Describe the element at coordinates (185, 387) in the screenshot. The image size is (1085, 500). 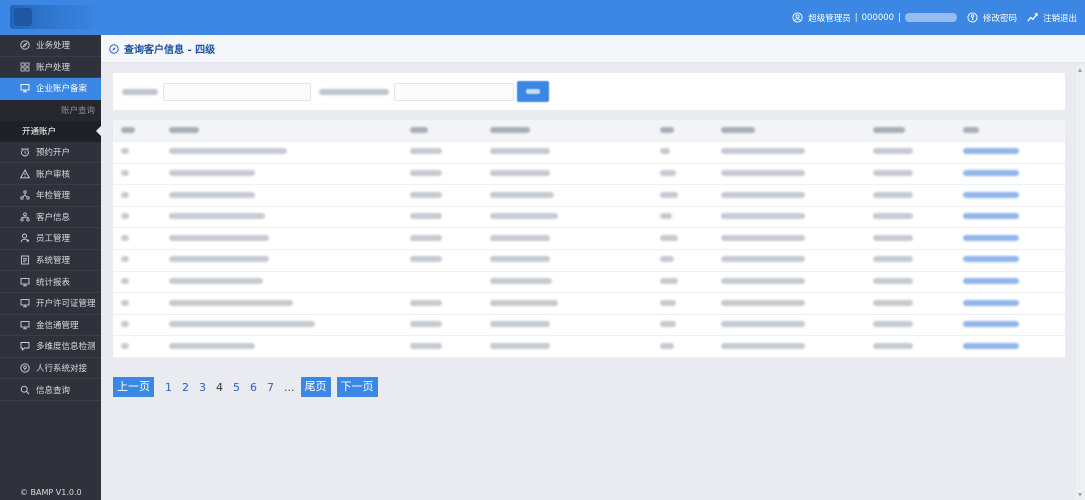
I see `page-link-2: 2` at that location.